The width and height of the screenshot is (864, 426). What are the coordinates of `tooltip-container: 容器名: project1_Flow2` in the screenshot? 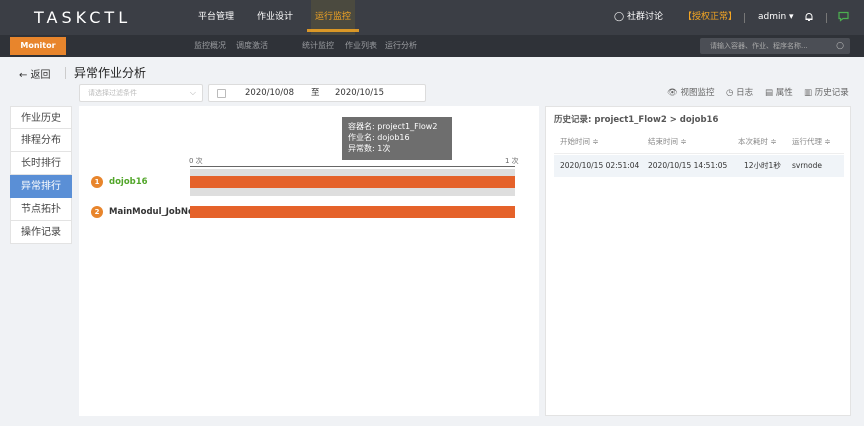 It's located at (393, 126).